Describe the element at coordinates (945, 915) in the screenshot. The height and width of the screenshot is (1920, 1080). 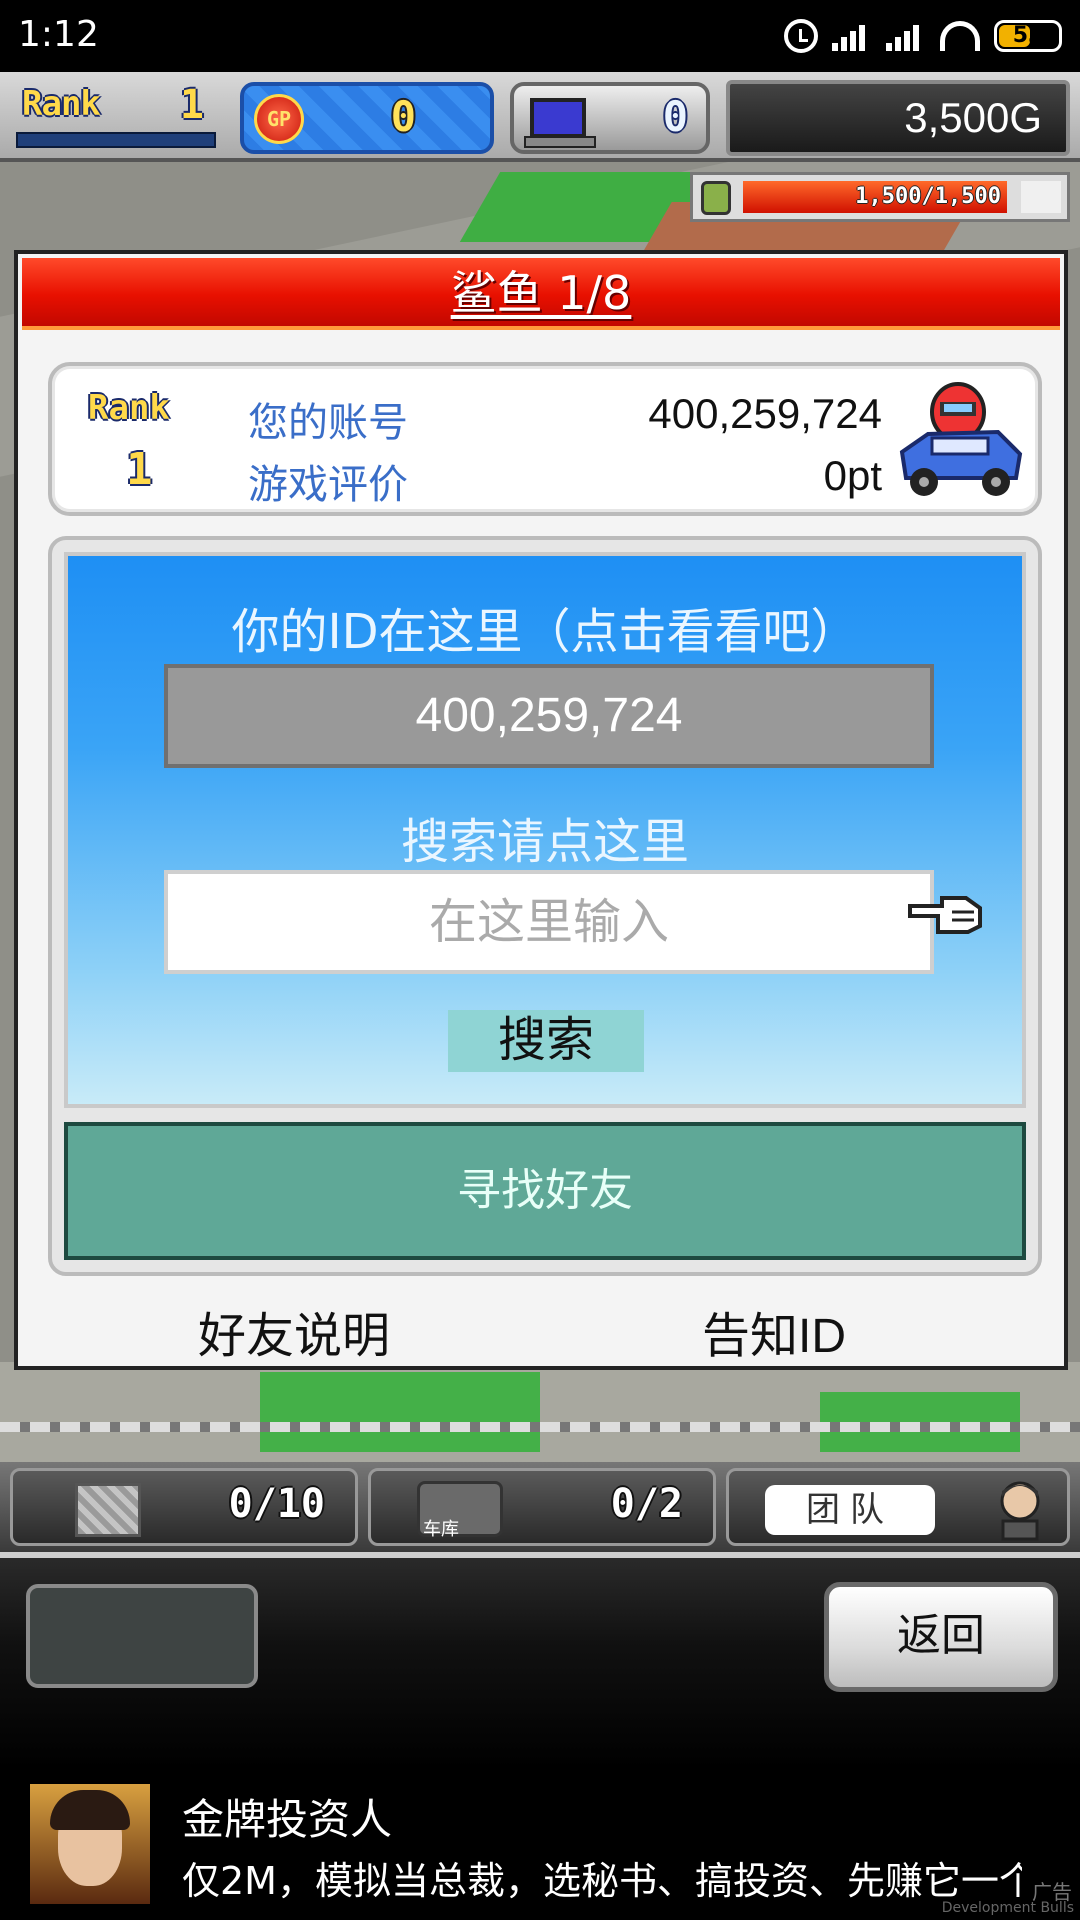
I see `pointing-hand-icon` at that location.